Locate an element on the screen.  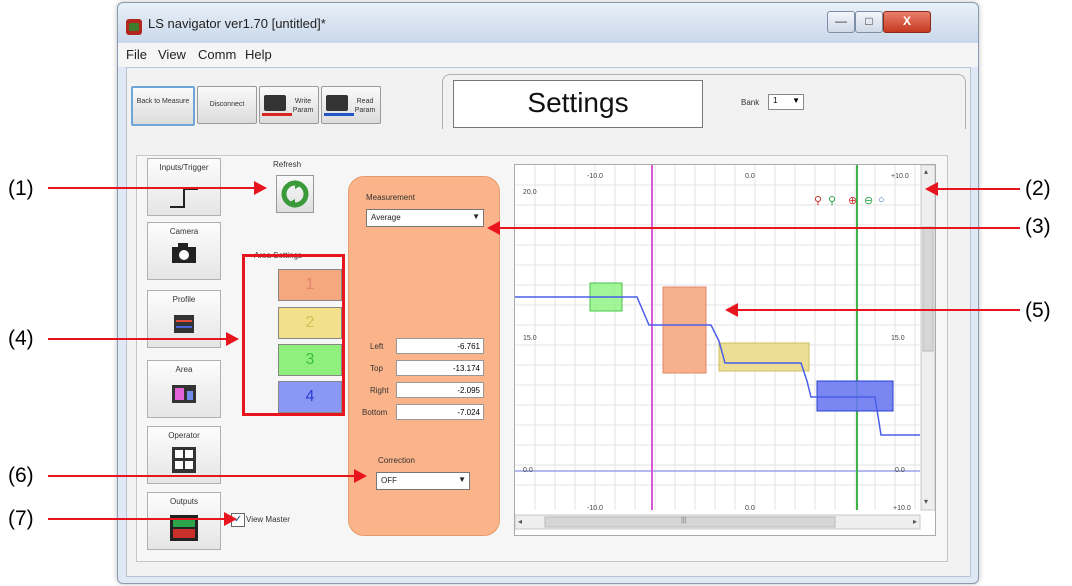
pin-green-icon: ⚲ is located at coordinates (832, 200).